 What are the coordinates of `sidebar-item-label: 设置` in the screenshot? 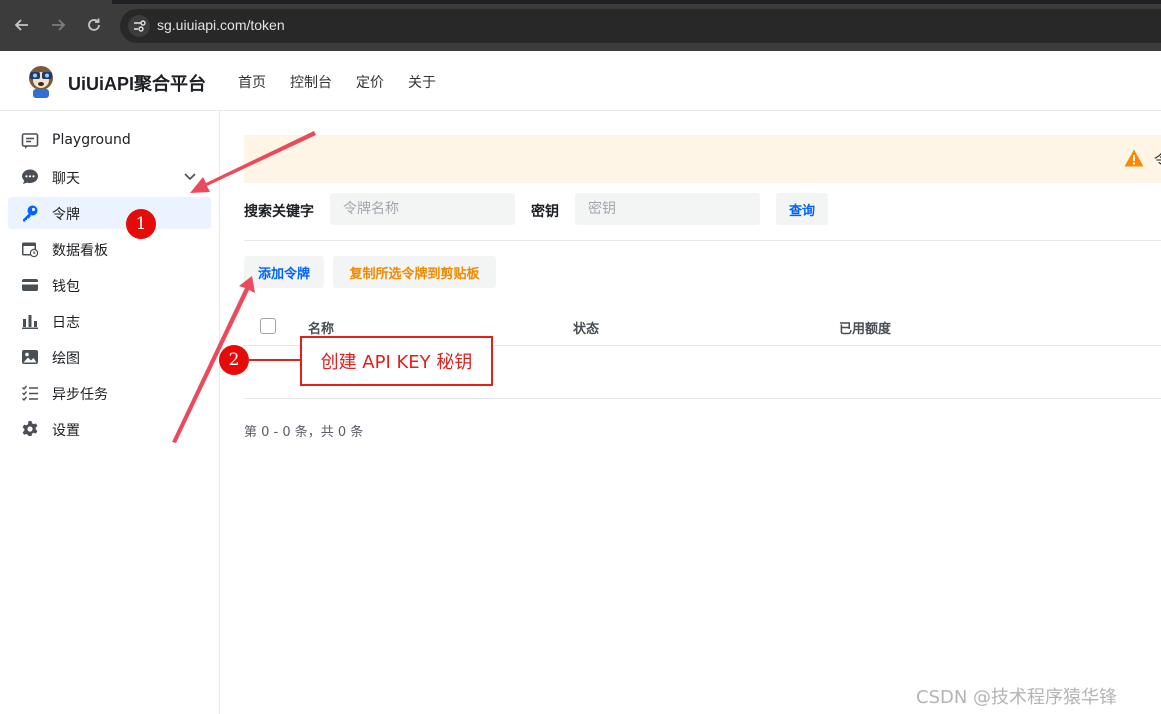 It's located at (66, 431).